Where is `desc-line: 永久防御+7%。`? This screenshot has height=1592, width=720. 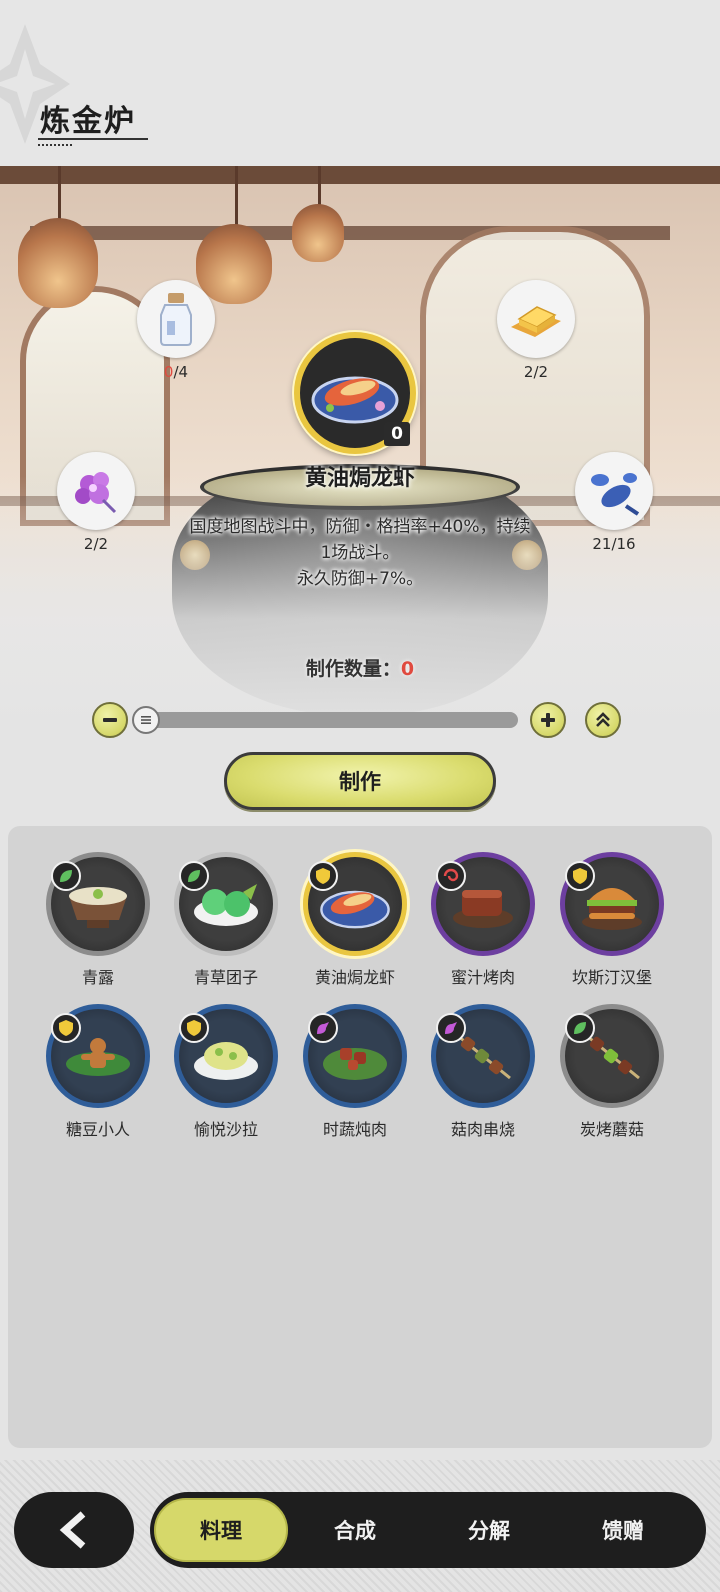 desc-line: 永久防御+7%。 is located at coordinates (360, 579).